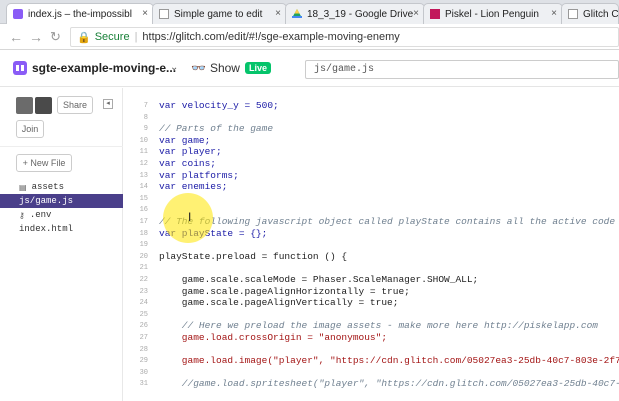  I want to click on code-text: game.scale.pageAlignHorizontally = true;, so click(284, 291).